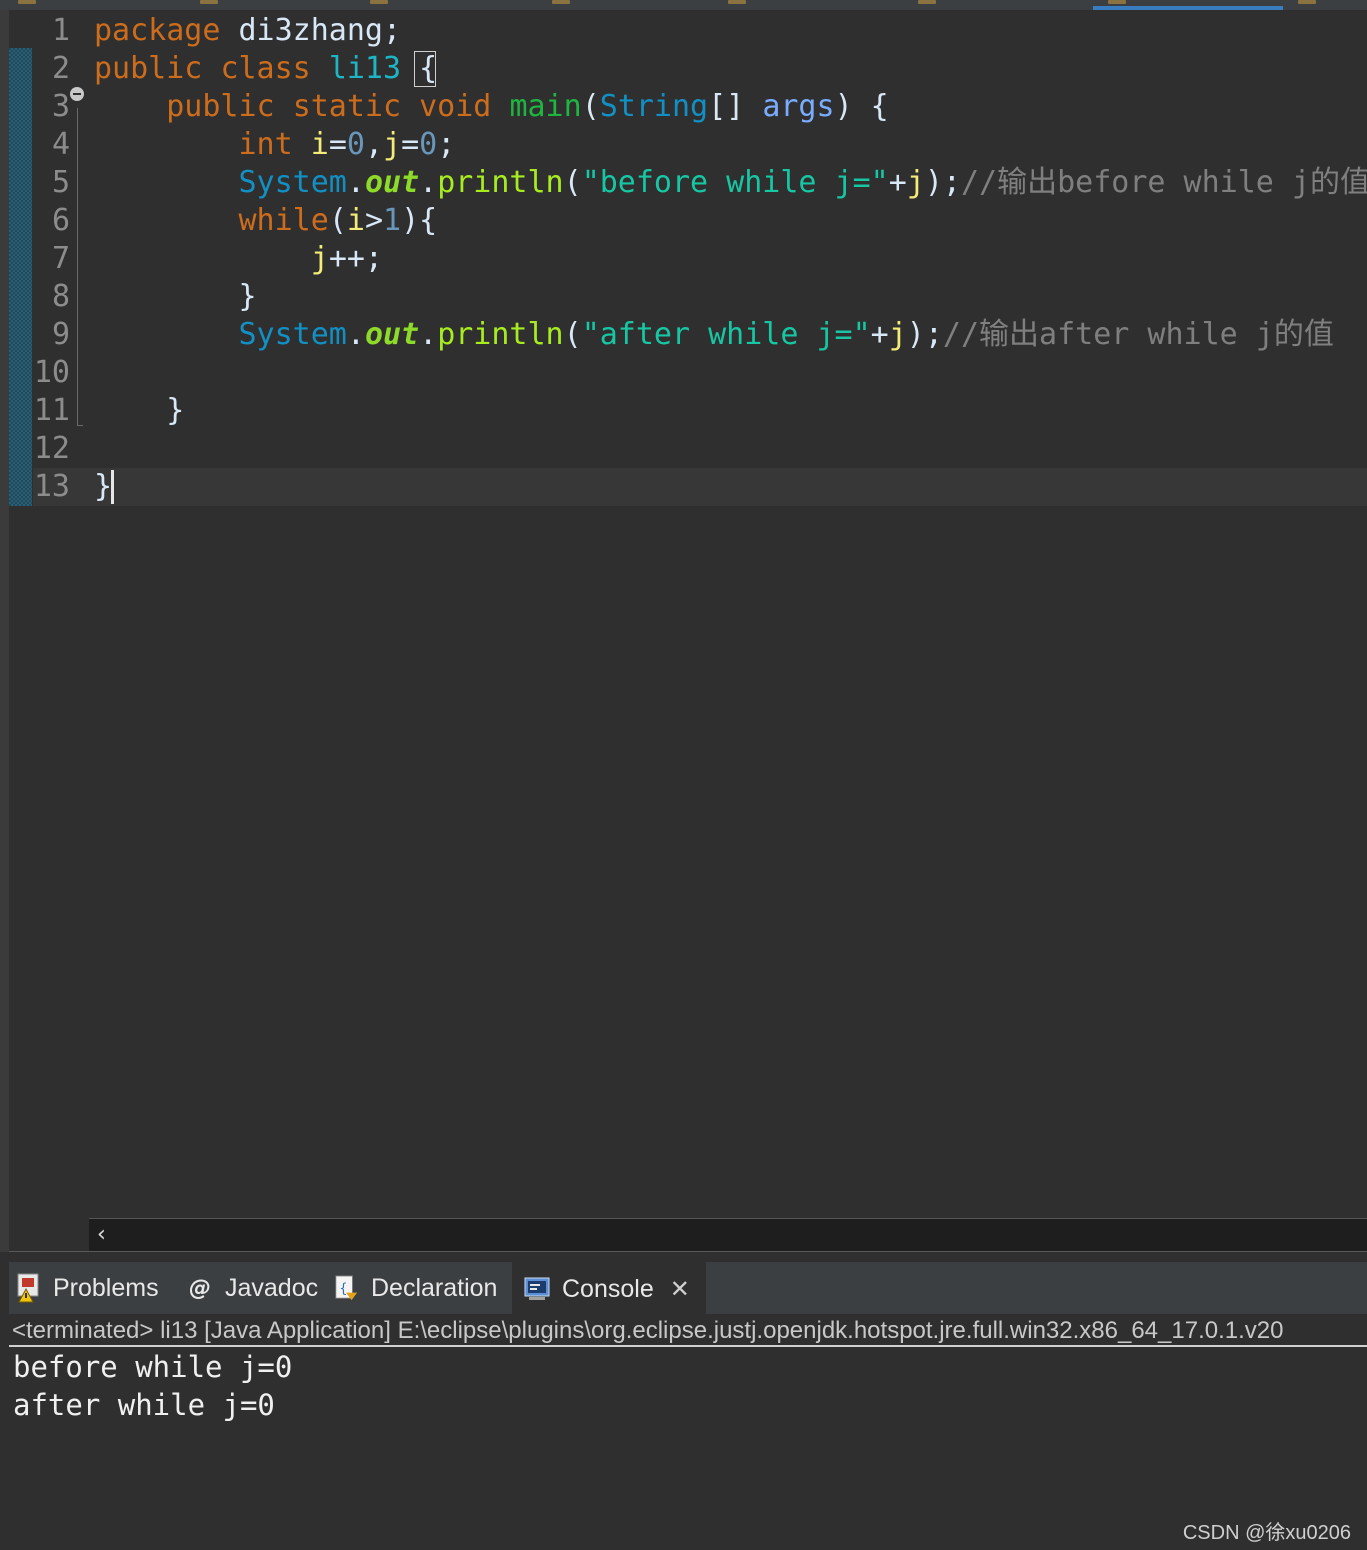 Image resolution: width=1367 pixels, height=1550 pixels. Describe the element at coordinates (60, 30) in the screenshot. I see `line-number: 1` at that location.